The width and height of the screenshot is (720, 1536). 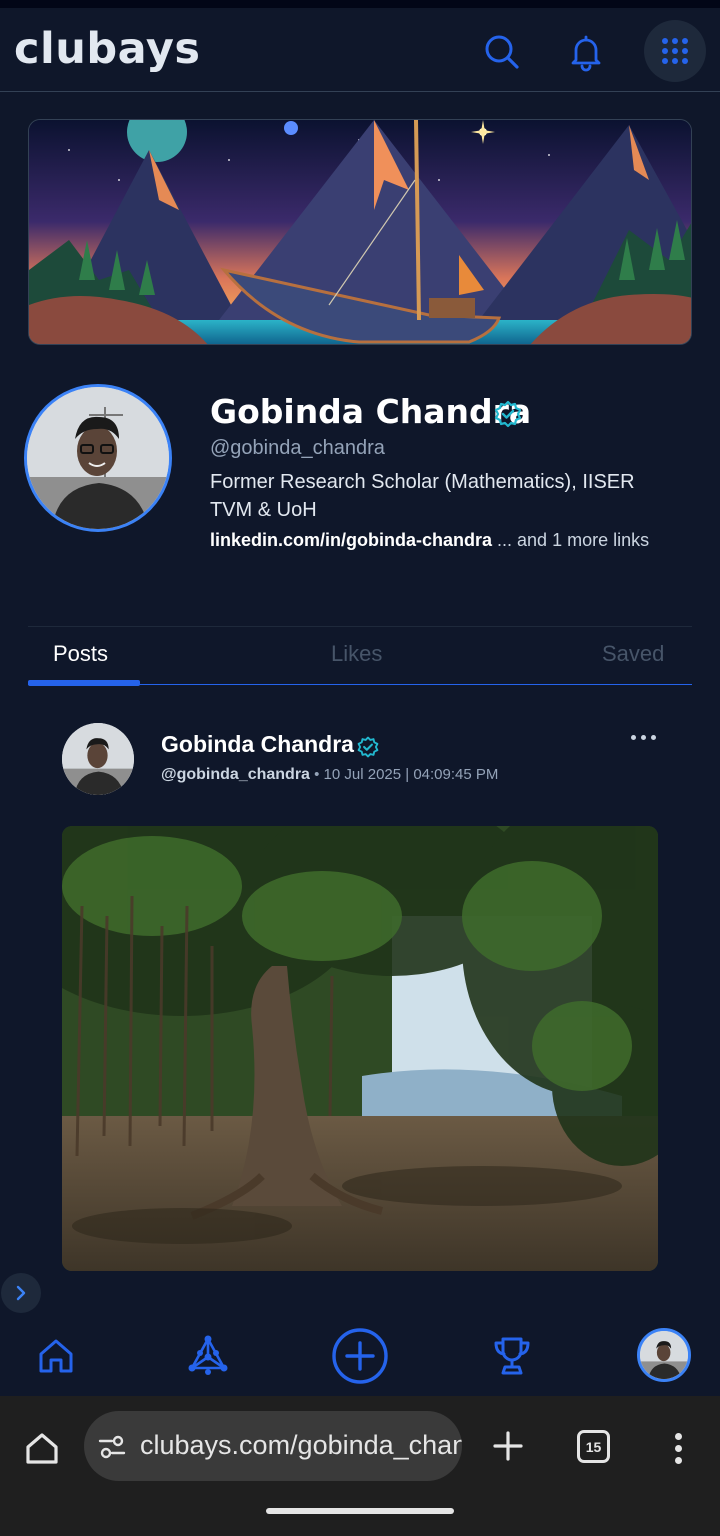 What do you see at coordinates (80, 654) in the screenshot?
I see `tab-posts: Posts` at bounding box center [80, 654].